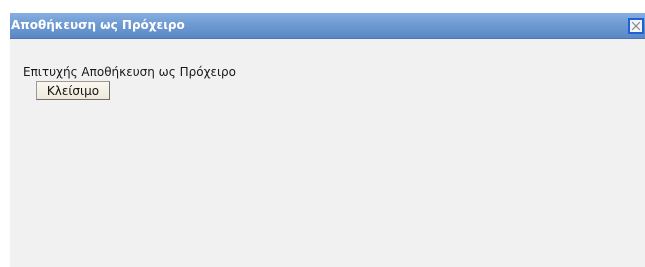  Describe the element at coordinates (73, 90) in the screenshot. I see `close-button: Κλείσιμο` at that location.